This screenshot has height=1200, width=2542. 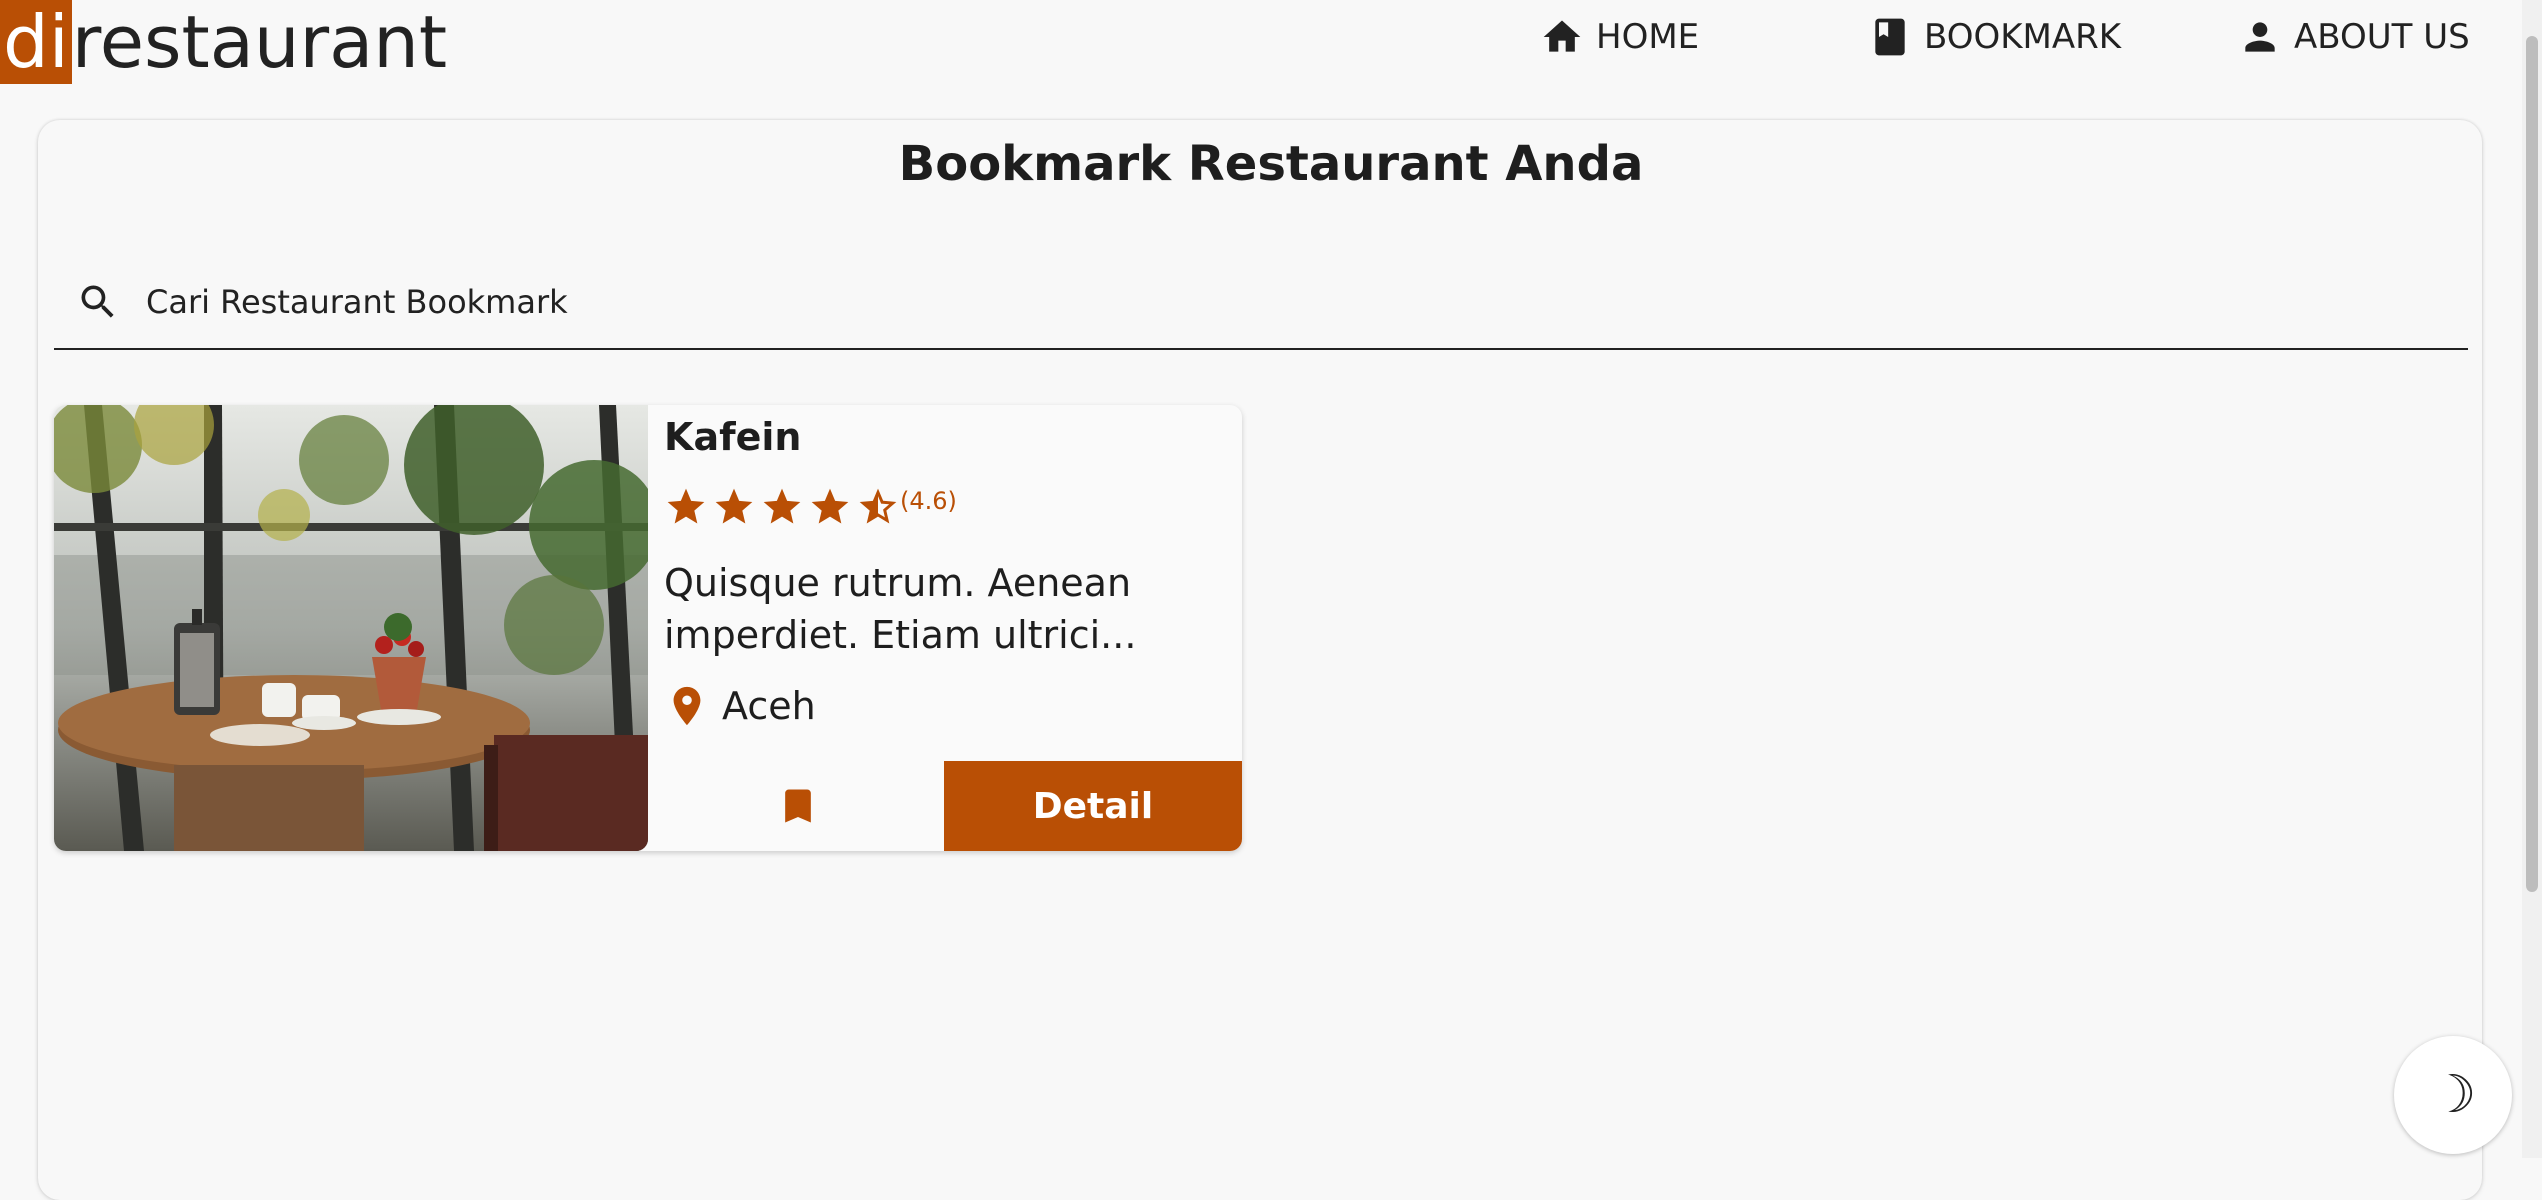 I want to click on restaurant-name: Kafein, so click(x=733, y=437).